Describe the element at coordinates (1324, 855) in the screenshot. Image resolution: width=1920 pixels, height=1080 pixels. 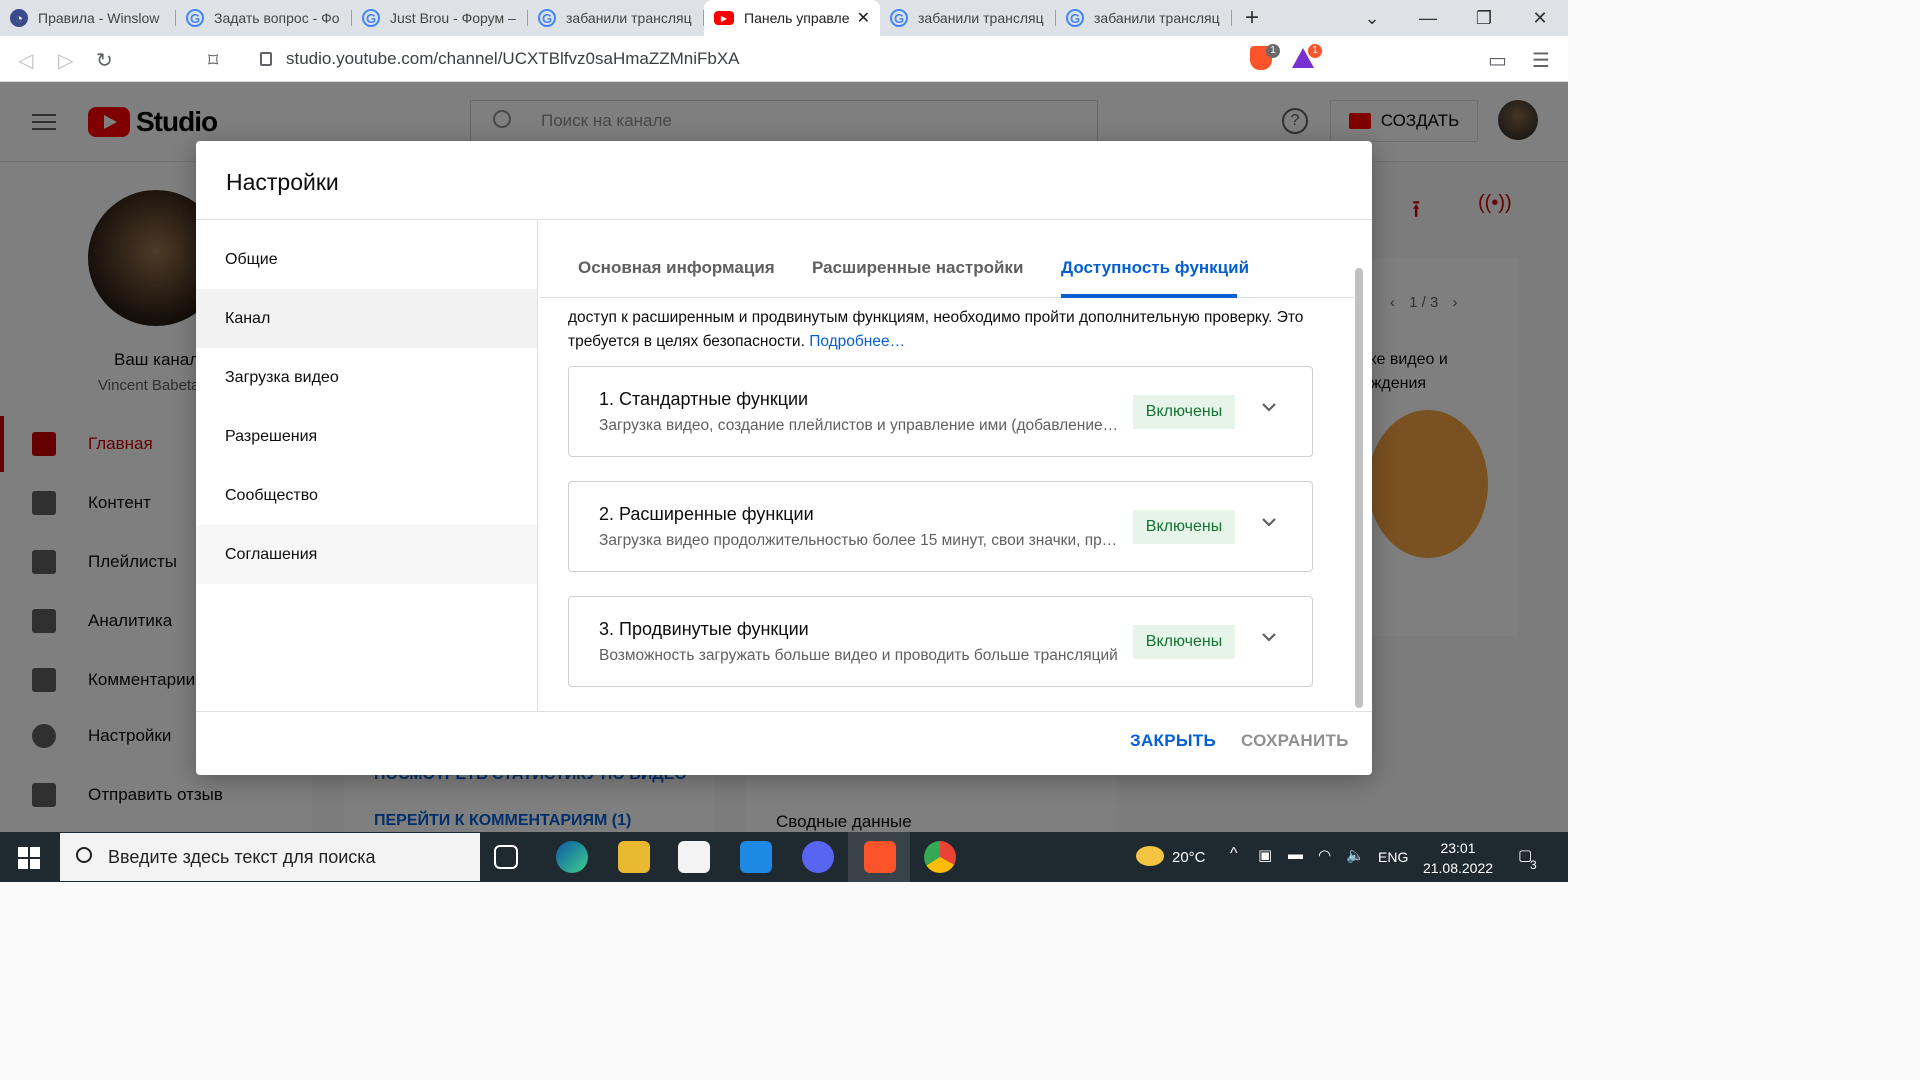
I see `wifi-icon: ◠` at that location.